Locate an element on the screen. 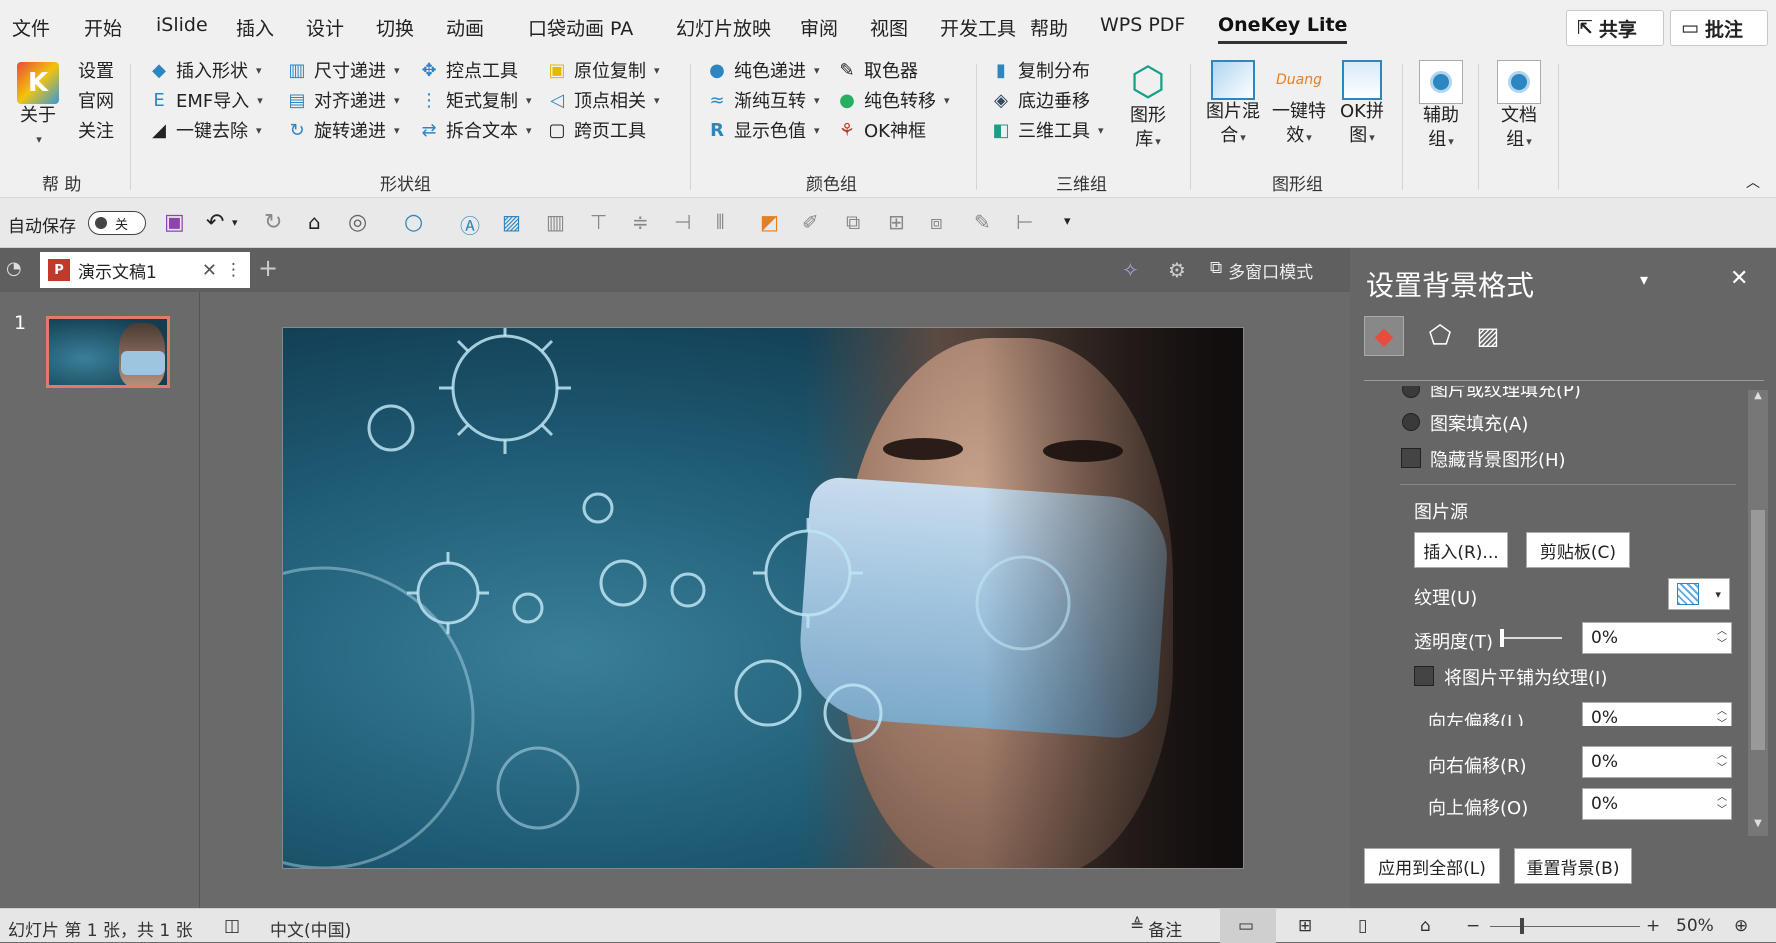  one-click-effect-button: Duang 一键特 效 ▾ is located at coordinates (1299, 105).